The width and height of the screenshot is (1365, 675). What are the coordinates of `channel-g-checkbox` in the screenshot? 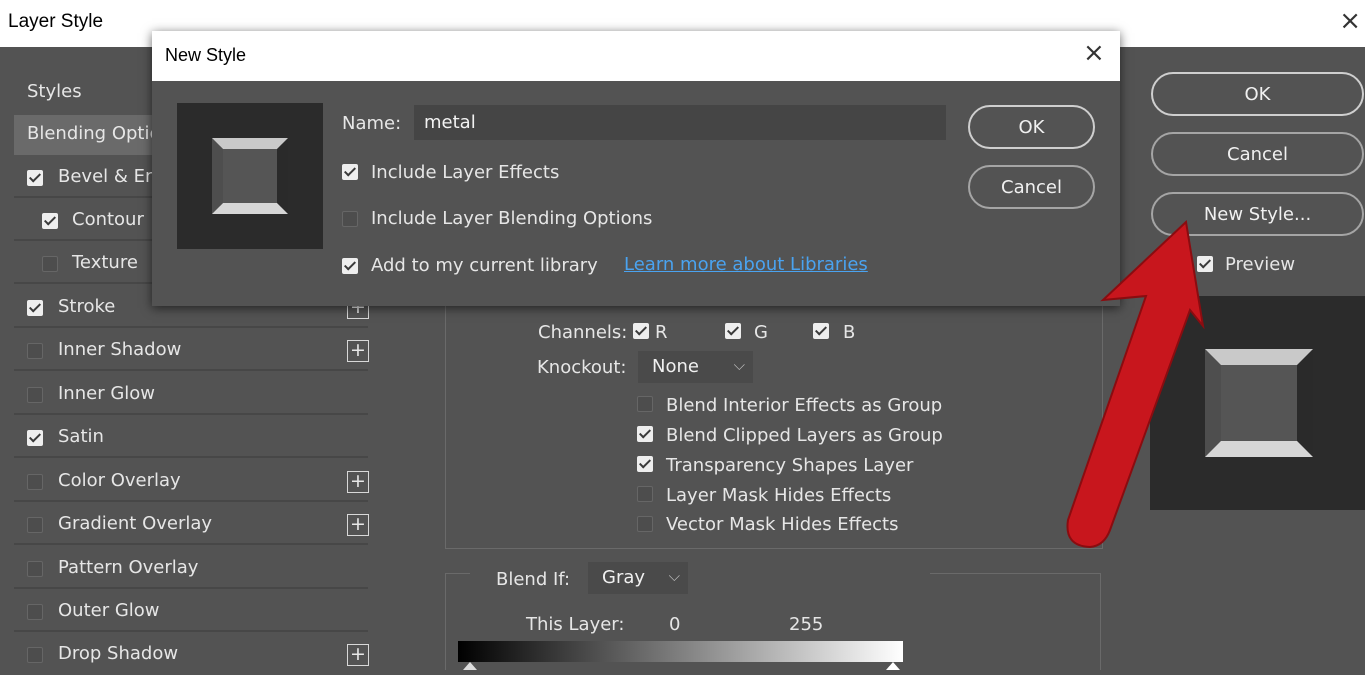 It's located at (733, 331).